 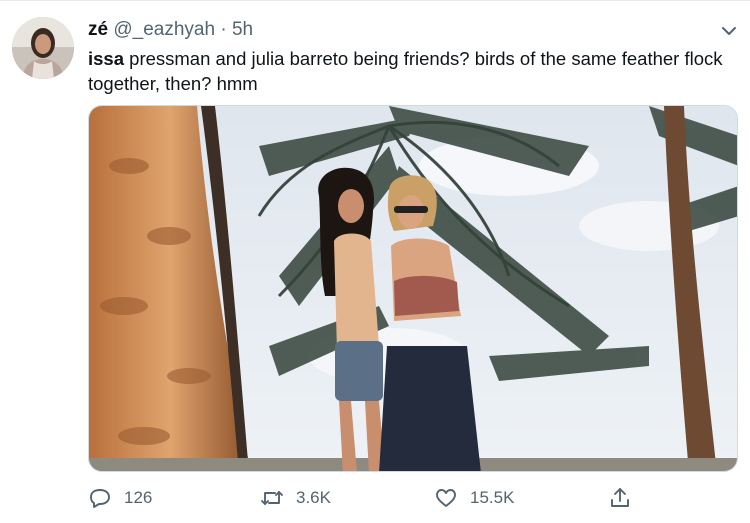 I want to click on reply-button: 126, so click(x=120, y=498).